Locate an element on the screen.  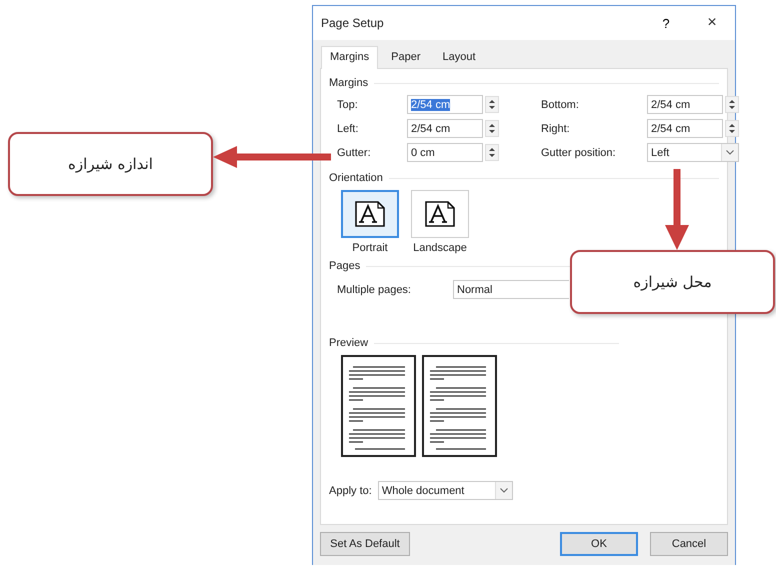
field-label: Bottom: is located at coordinates (560, 104).